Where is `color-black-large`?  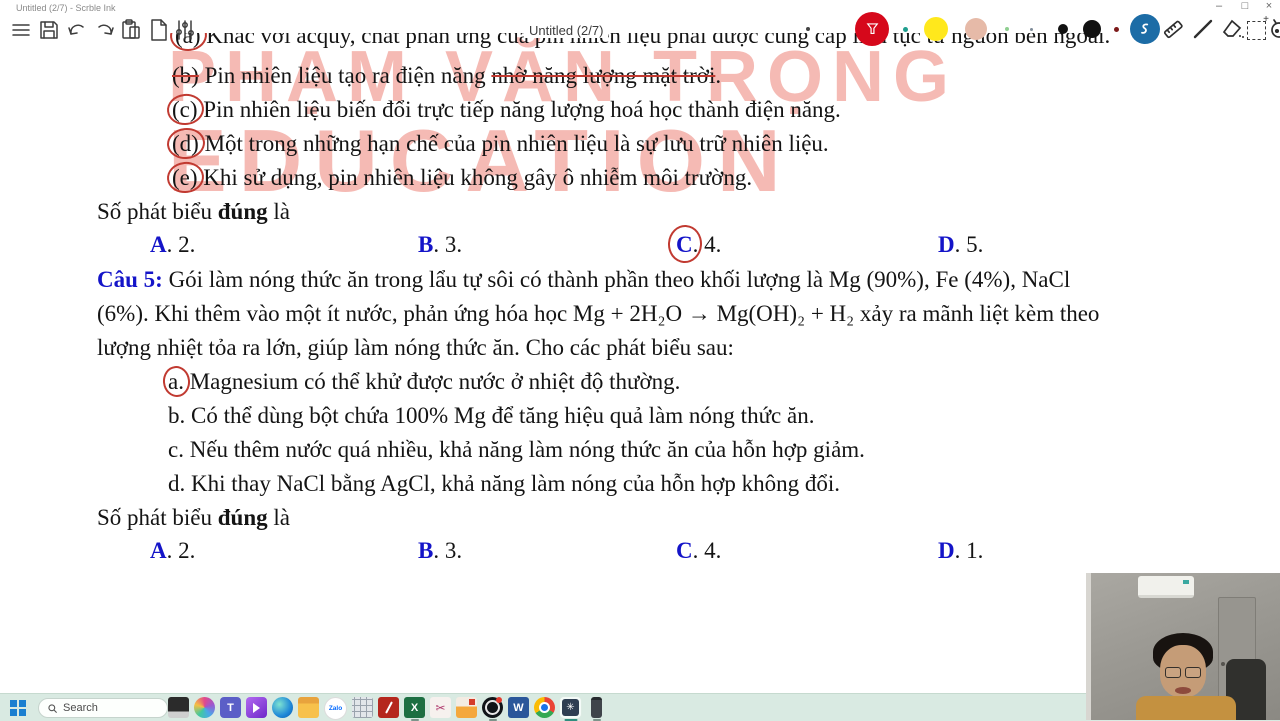 color-black-large is located at coordinates (1092, 29).